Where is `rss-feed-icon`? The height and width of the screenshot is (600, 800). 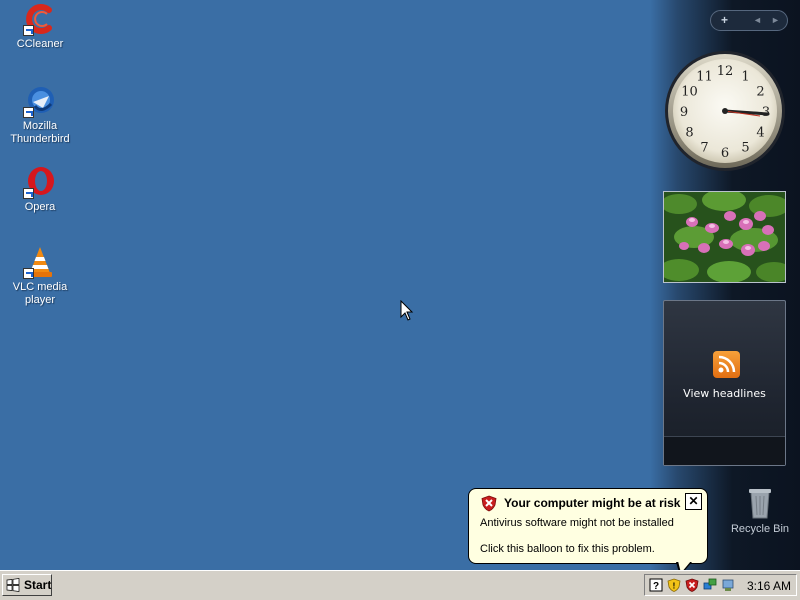
rss-feed-icon is located at coordinates (726, 364).